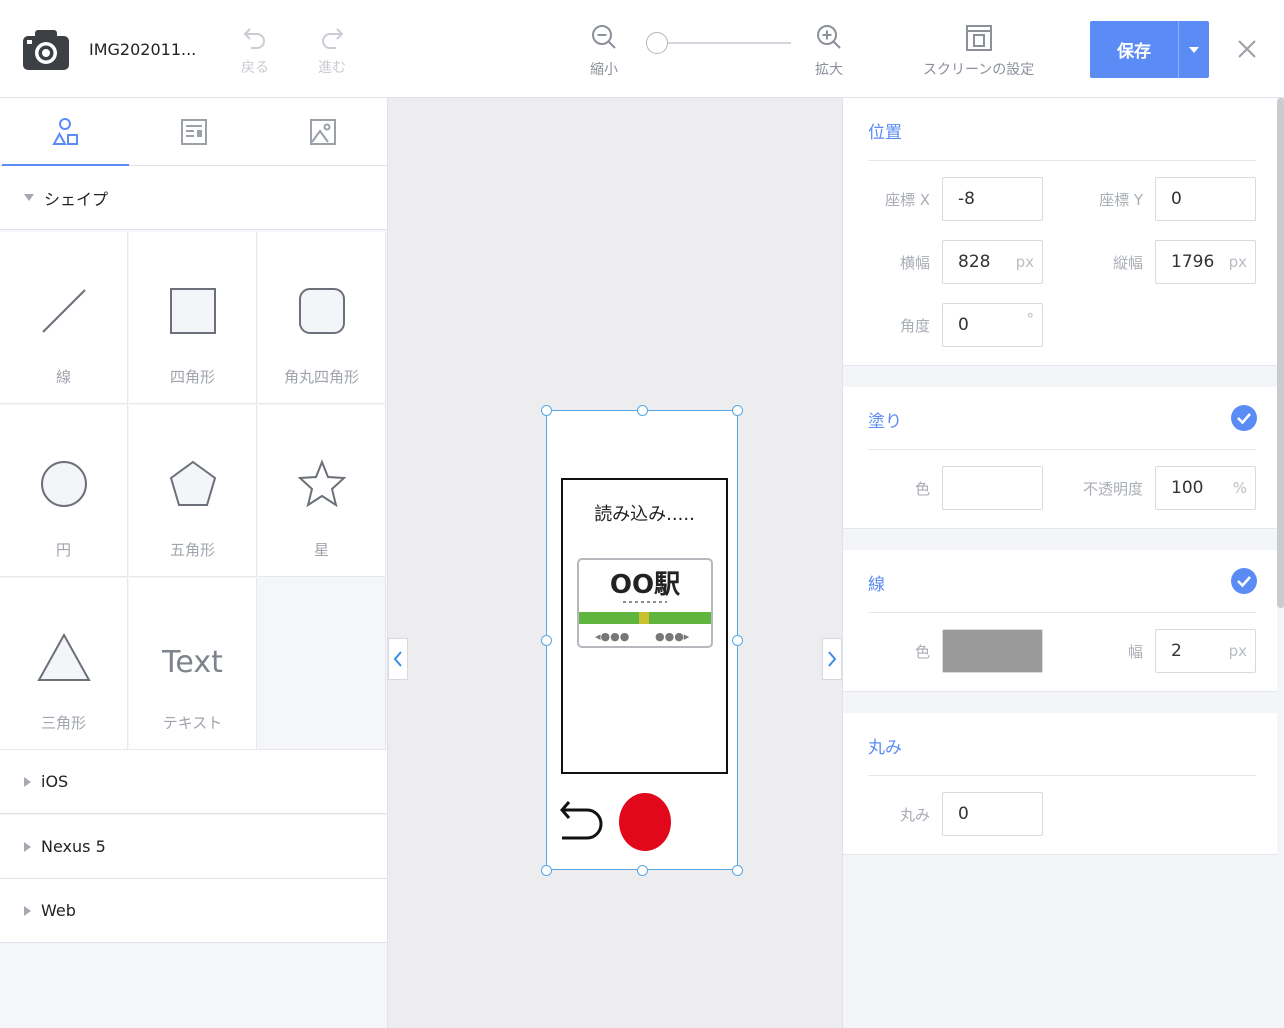 The image size is (1284, 1028). Describe the element at coordinates (978, 51) in the screenshot. I see `screen-settings-button: スクリーンの設定` at that location.